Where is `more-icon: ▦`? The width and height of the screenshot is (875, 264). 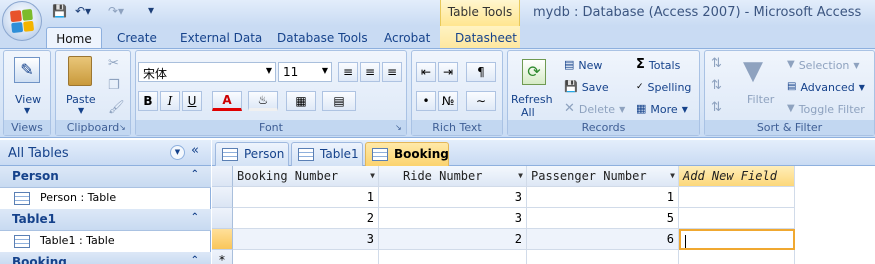
more-icon: ▦ is located at coordinates (641, 108).